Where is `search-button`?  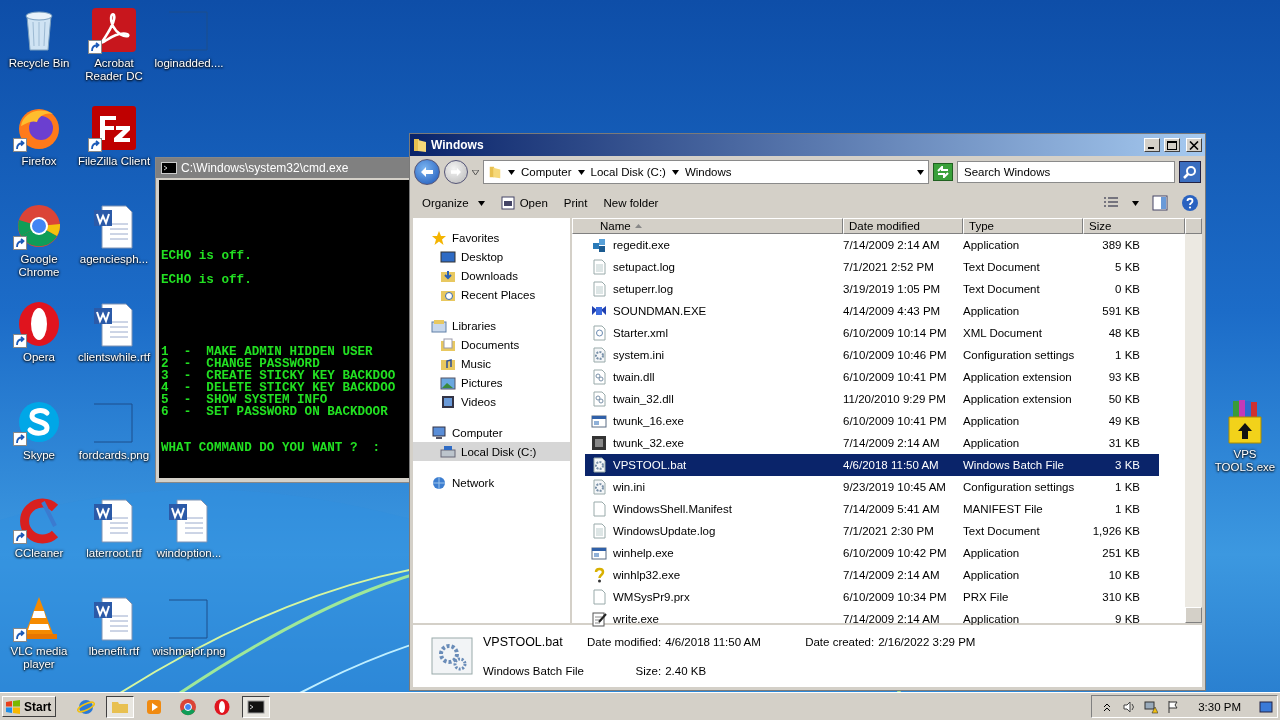
search-button is located at coordinates (1190, 172).